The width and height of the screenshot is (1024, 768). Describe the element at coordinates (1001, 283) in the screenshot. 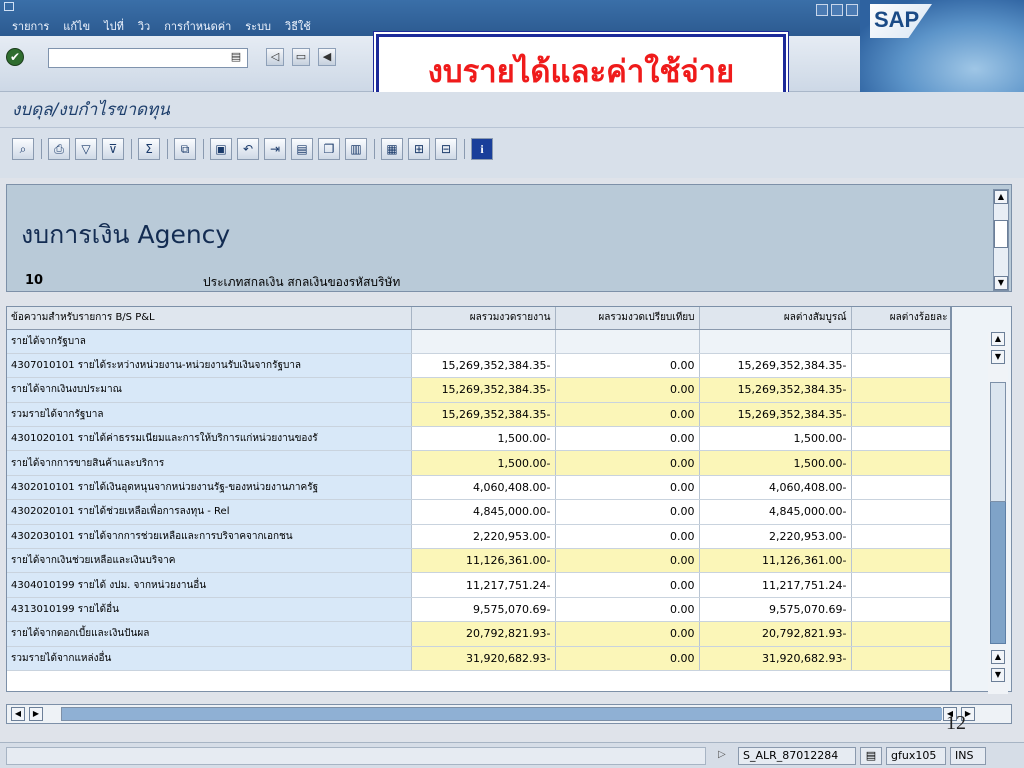

I see `scroll-down-icon: ▼` at that location.